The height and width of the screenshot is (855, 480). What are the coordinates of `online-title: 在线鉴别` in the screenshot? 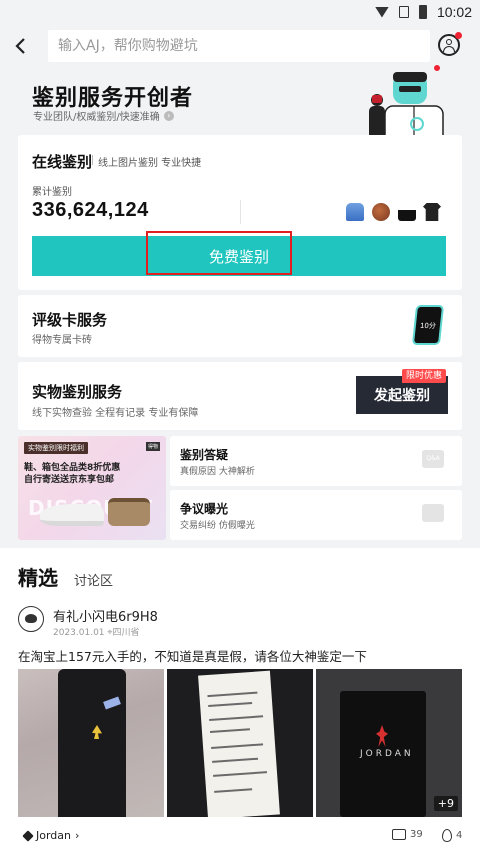 It's located at (62, 162).